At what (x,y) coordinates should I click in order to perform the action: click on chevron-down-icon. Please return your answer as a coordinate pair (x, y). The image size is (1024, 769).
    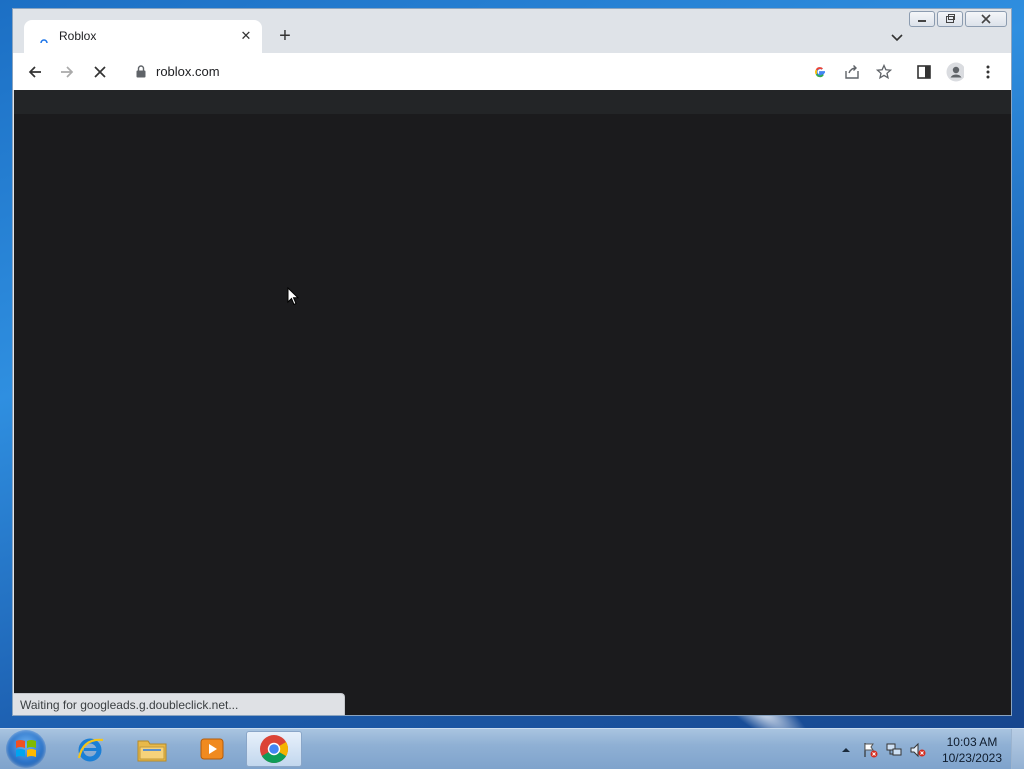
    Looking at the image, I should click on (897, 38).